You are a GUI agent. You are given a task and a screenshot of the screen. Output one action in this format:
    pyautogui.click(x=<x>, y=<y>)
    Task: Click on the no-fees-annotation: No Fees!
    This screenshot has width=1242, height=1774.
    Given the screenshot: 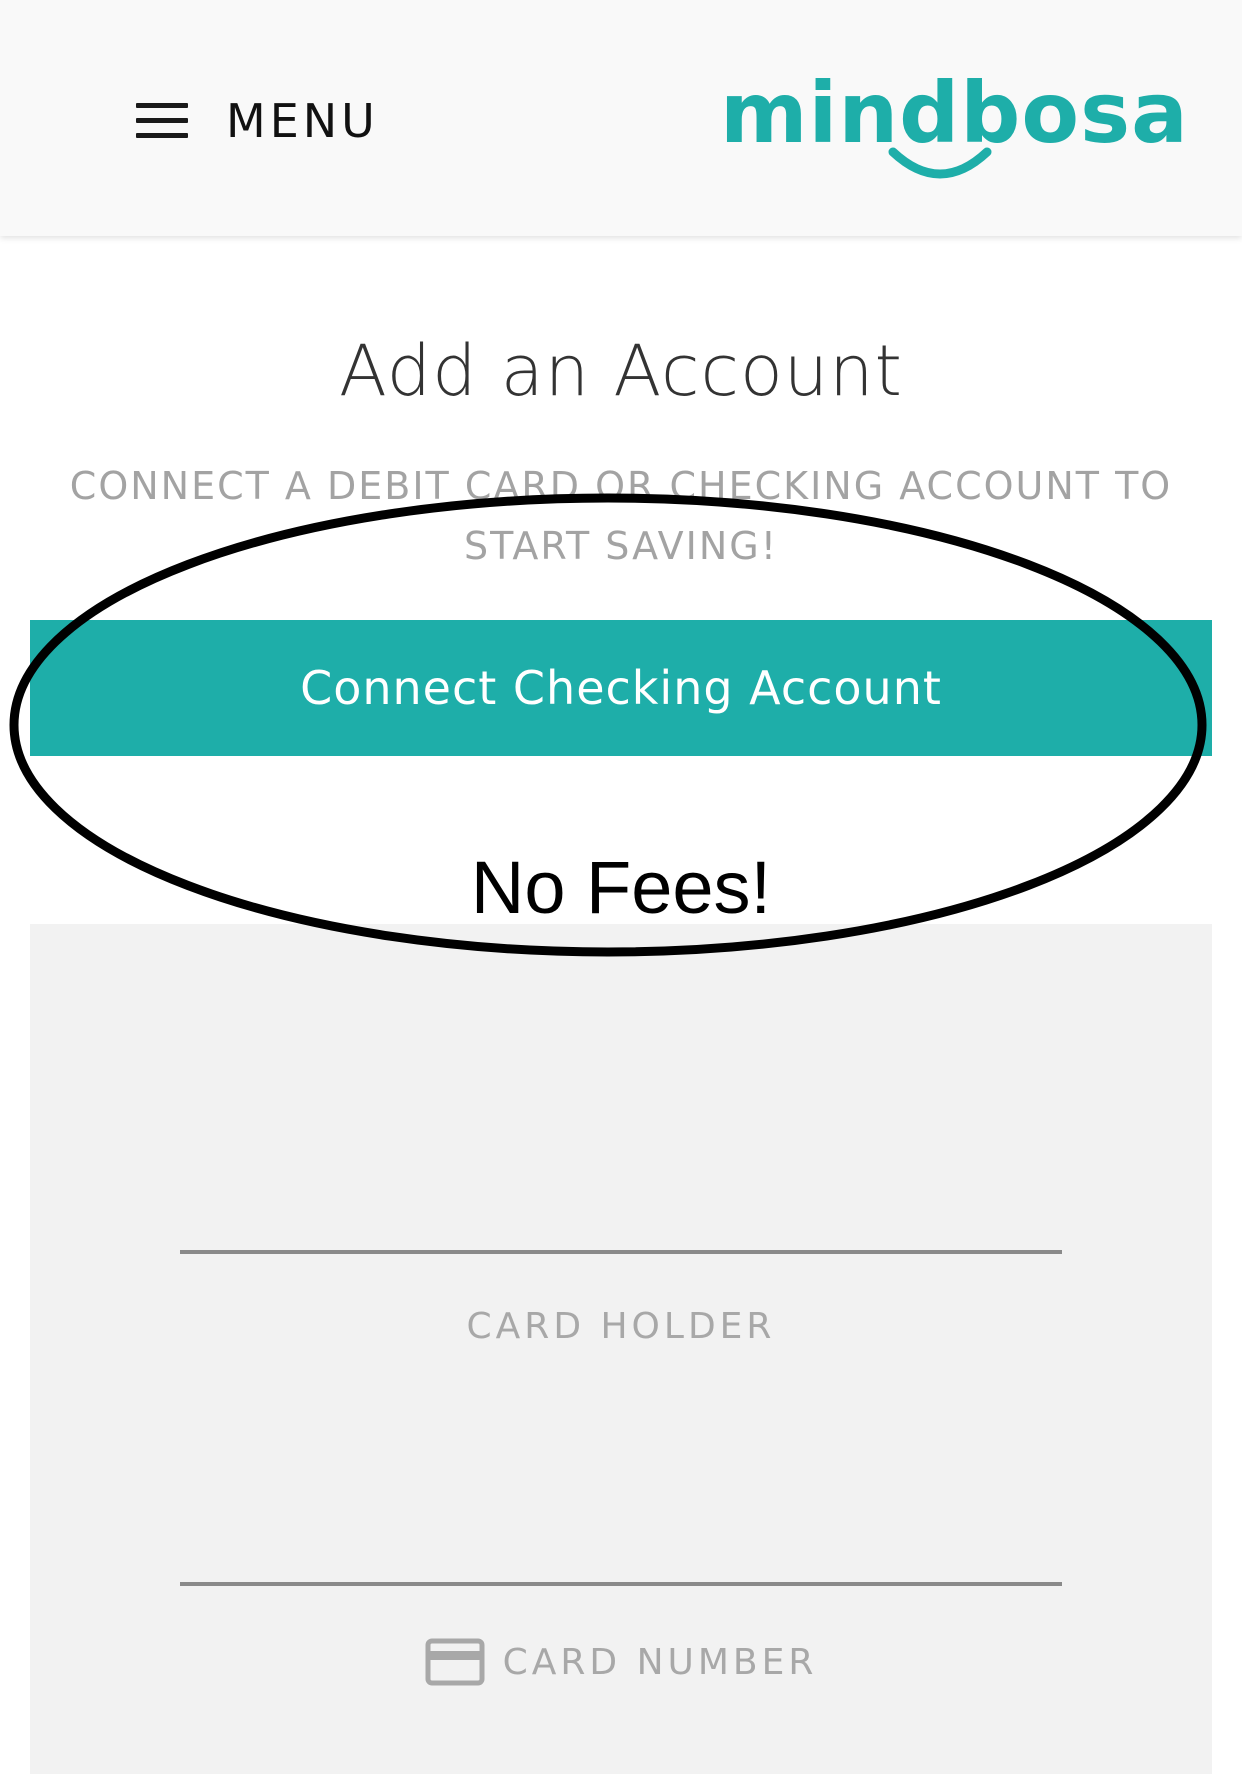 What is the action you would take?
    pyautogui.click(x=621, y=887)
    